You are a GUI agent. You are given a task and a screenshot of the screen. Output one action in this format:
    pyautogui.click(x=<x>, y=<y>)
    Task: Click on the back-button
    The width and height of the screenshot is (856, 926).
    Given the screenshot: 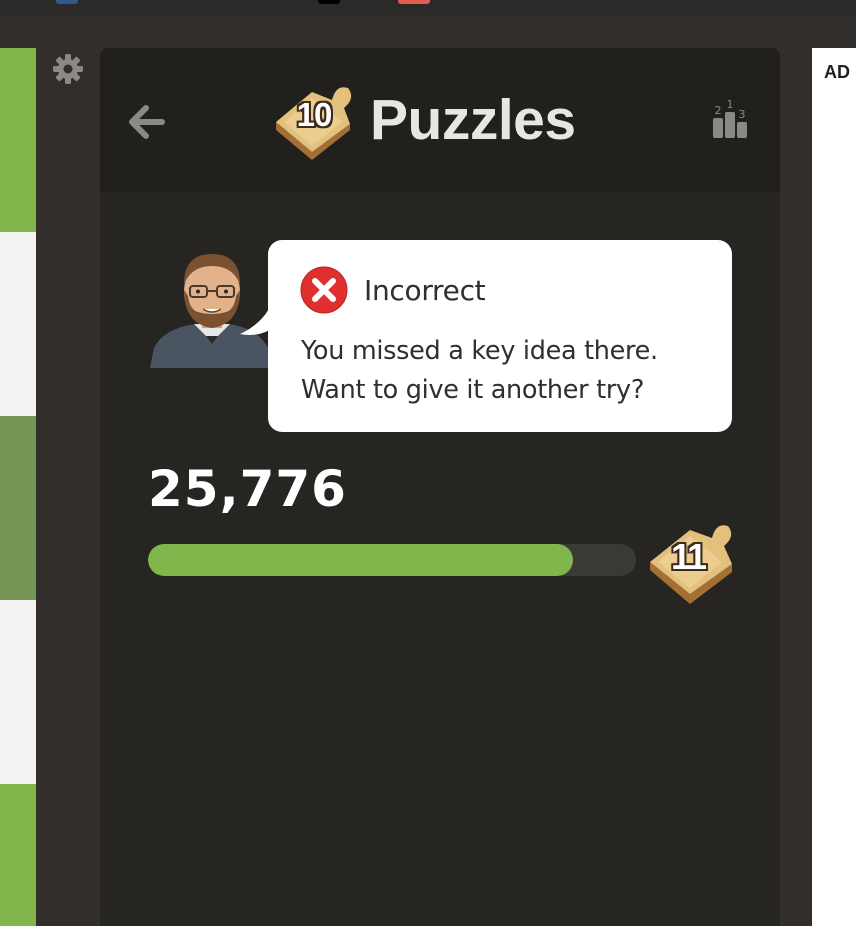 What is the action you would take?
    pyautogui.click(x=146, y=122)
    